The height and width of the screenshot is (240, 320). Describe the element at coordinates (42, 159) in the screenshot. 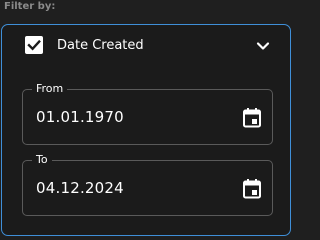

I see `to-date-label: To` at that location.